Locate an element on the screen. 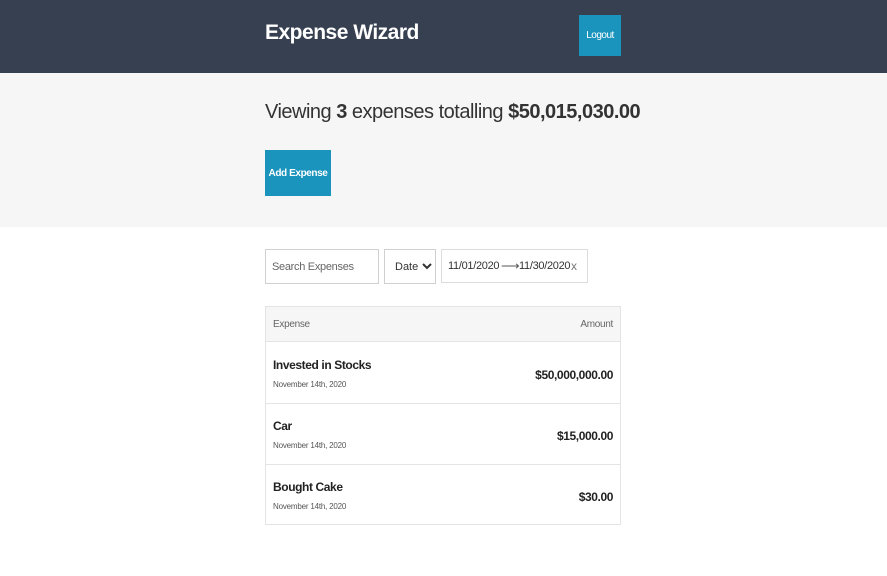 Image resolution: width=887 pixels, height=576 pixels. table-header: Expense Amount is located at coordinates (443, 324).